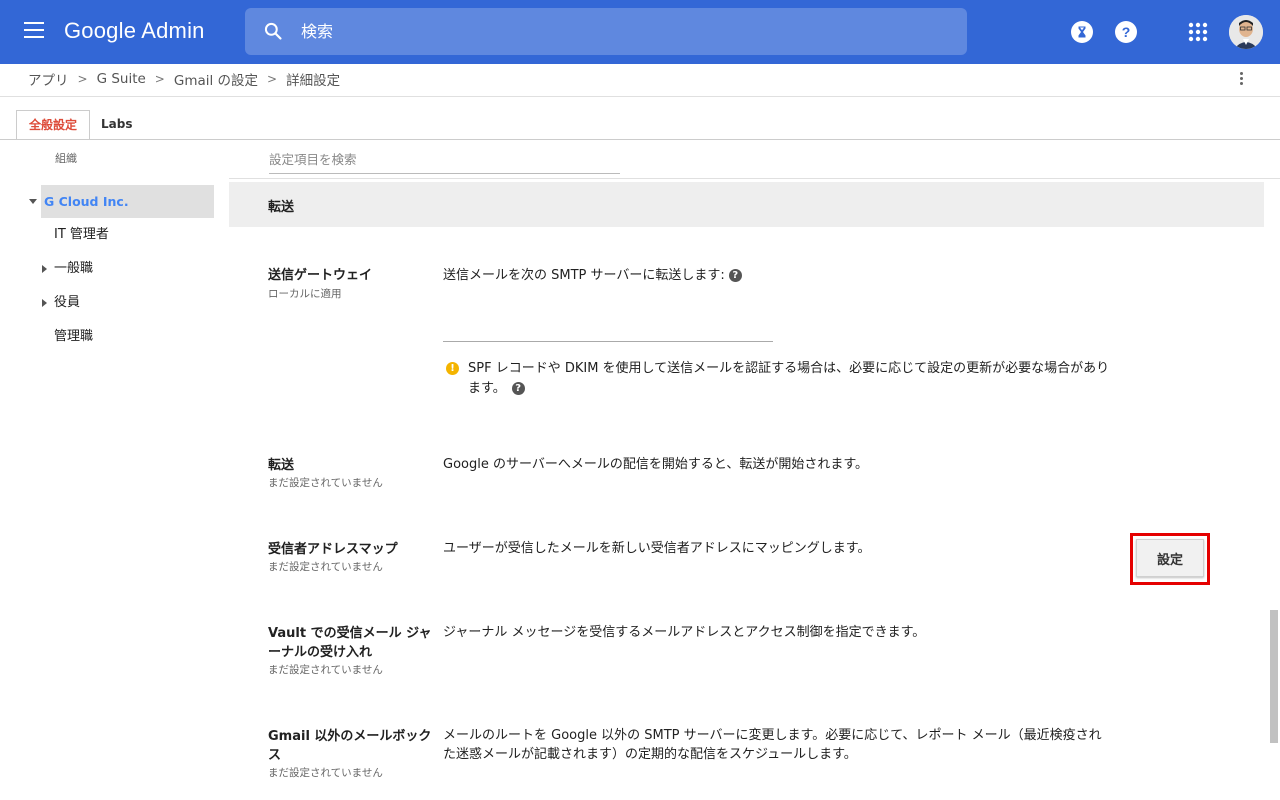  I want to click on breadcrumb-gmail-settings: Gmail の設定, so click(216, 79).